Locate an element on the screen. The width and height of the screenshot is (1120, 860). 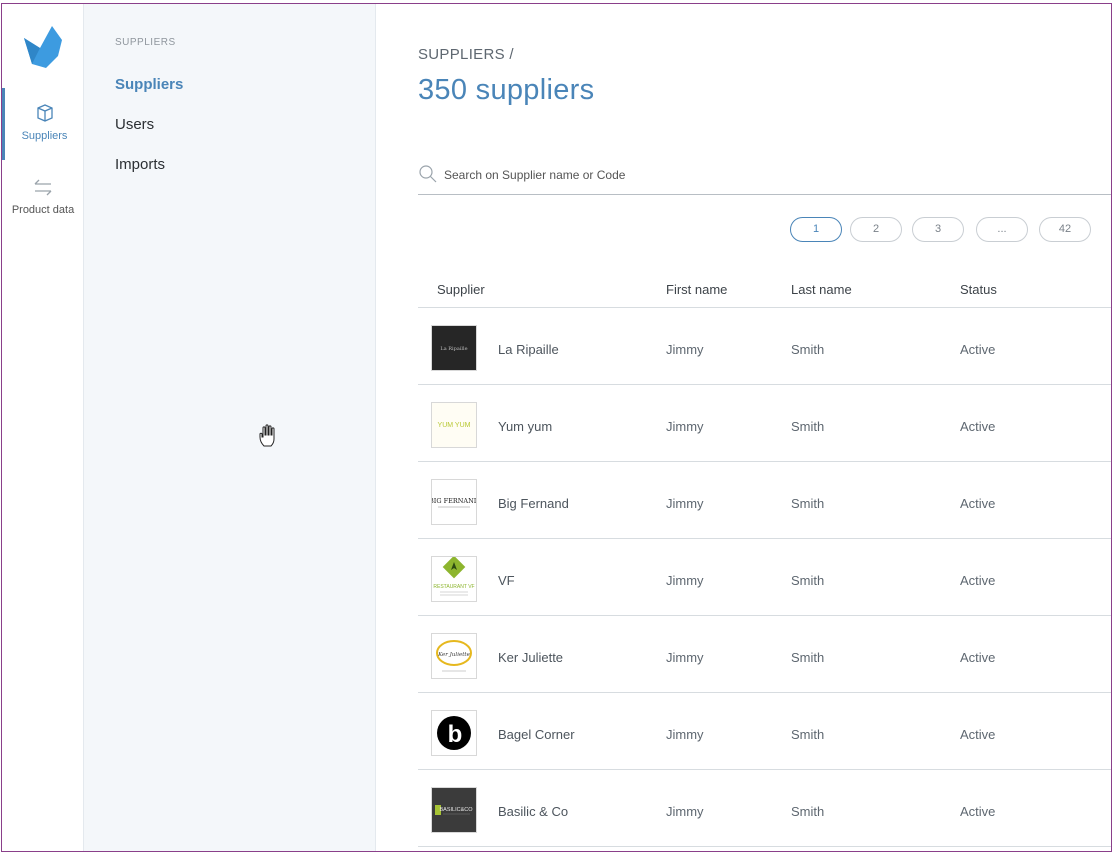
subnav-item-suppliers: Suppliers is located at coordinates (149, 84).